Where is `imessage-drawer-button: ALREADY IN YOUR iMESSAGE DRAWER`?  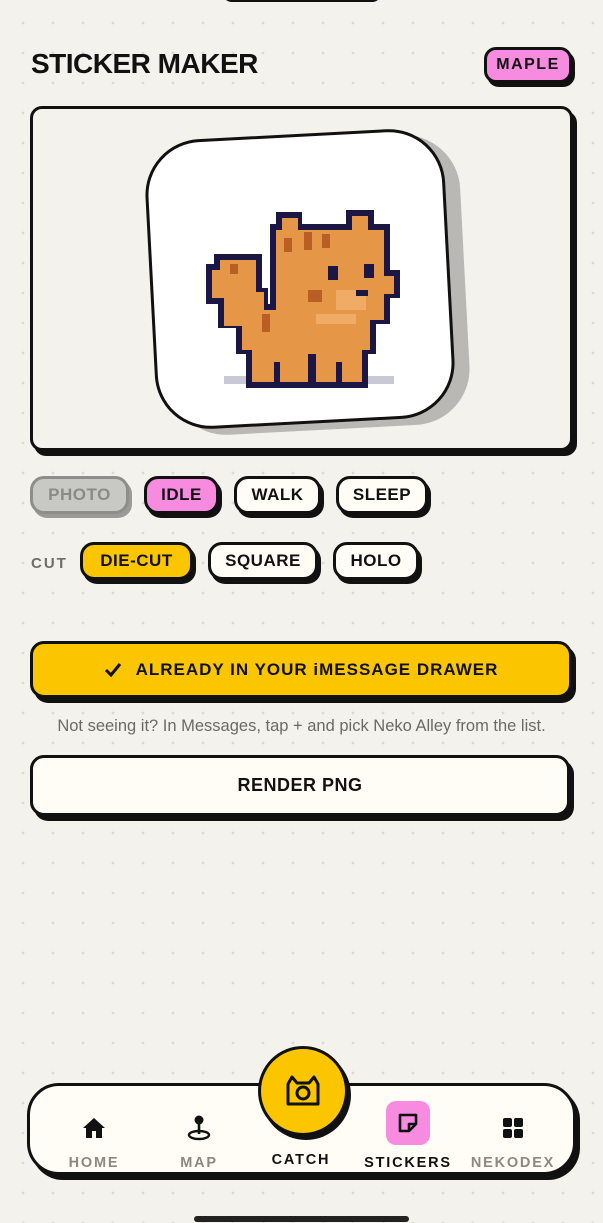
imessage-drawer-button: ALREADY IN YOUR iMESSAGE DRAWER is located at coordinates (301, 669).